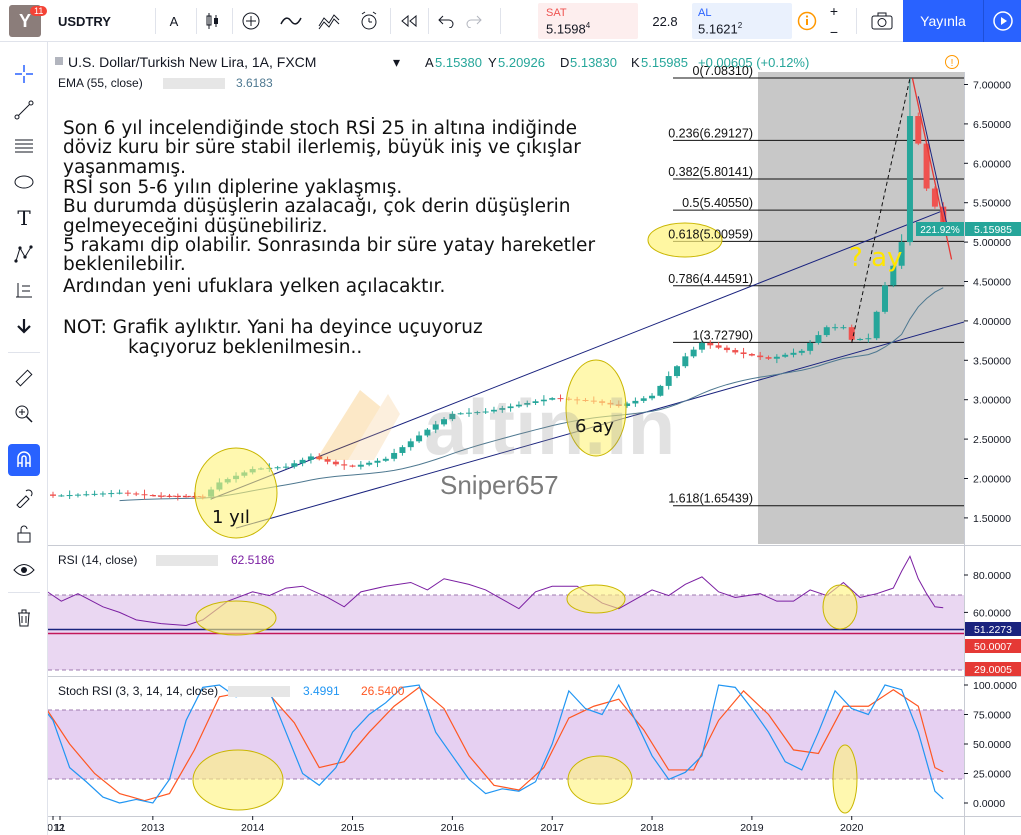 This screenshot has width=1021, height=835. Describe the element at coordinates (396, 62) in the screenshot. I see `legend-dropdown-icon: ▾` at that location.